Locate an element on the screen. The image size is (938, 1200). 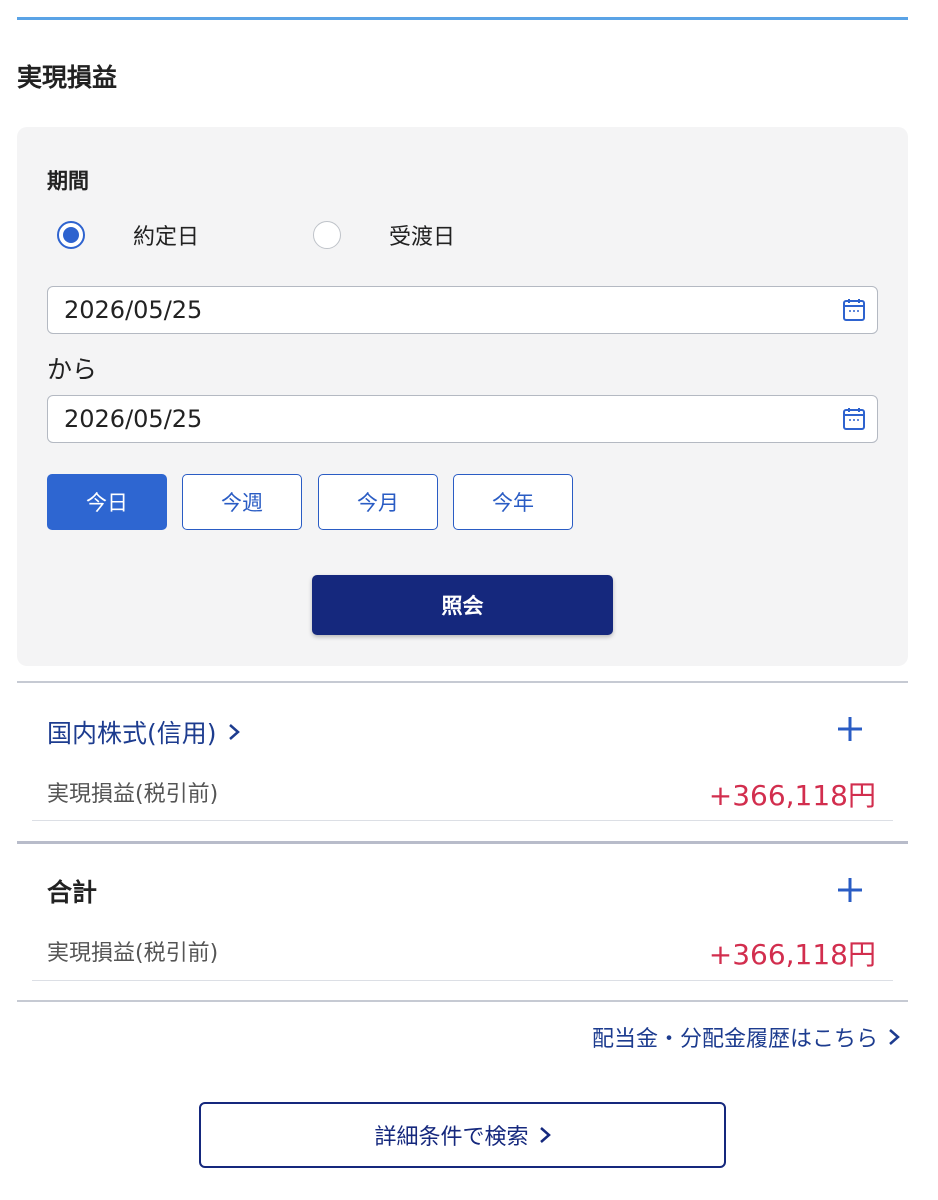
this-year-button: 今年 is located at coordinates (513, 502).